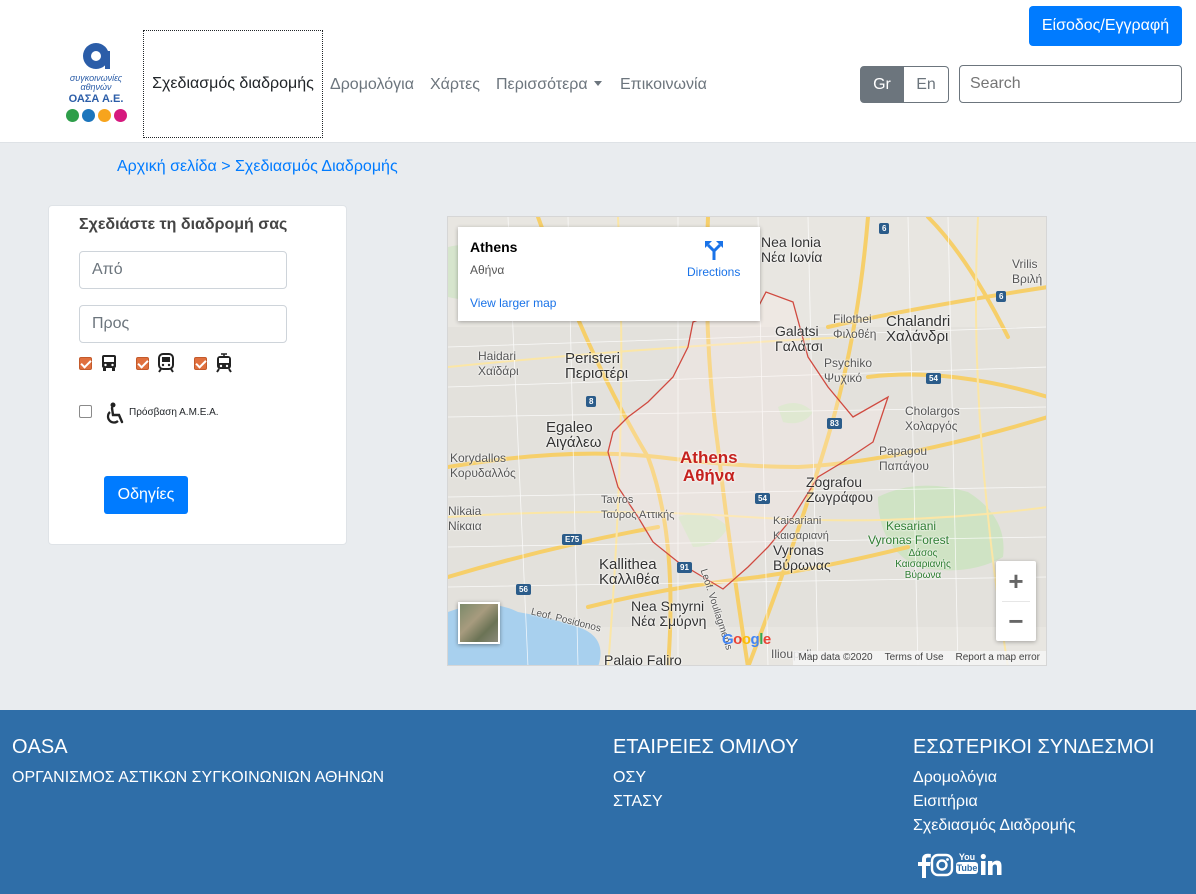 The height and width of the screenshot is (894, 1196). Describe the element at coordinates (88, 115) in the screenshot. I see `trolley-dot-icon` at that location.